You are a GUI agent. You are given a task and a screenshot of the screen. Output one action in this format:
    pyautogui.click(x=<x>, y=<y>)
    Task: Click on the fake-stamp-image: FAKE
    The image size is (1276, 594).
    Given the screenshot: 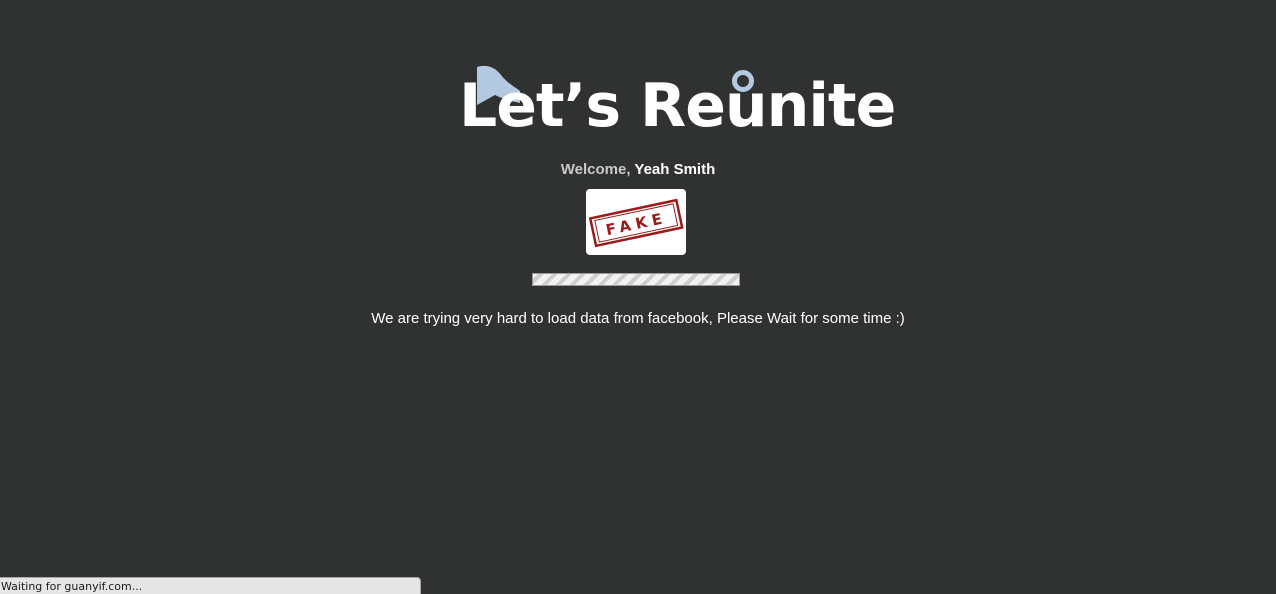 What is the action you would take?
    pyautogui.click(x=636, y=223)
    